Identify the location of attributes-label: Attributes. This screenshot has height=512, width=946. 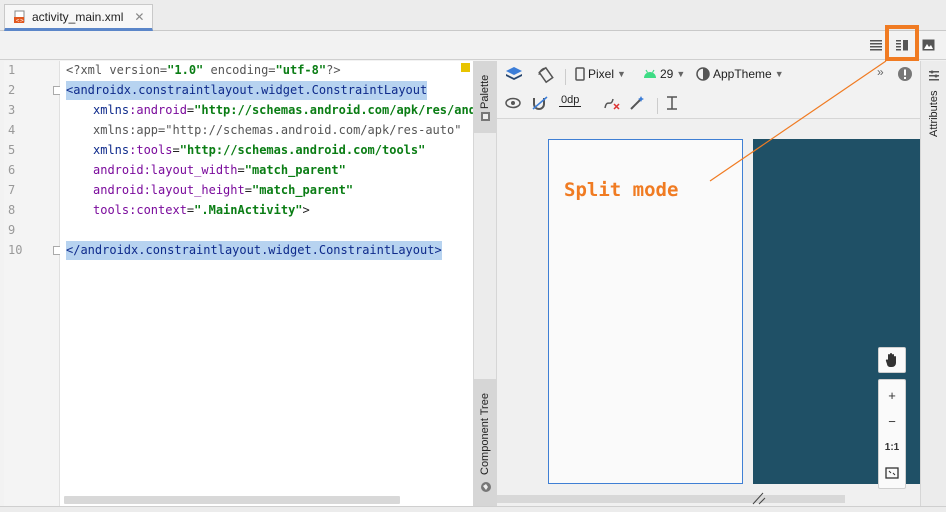
(934, 114).